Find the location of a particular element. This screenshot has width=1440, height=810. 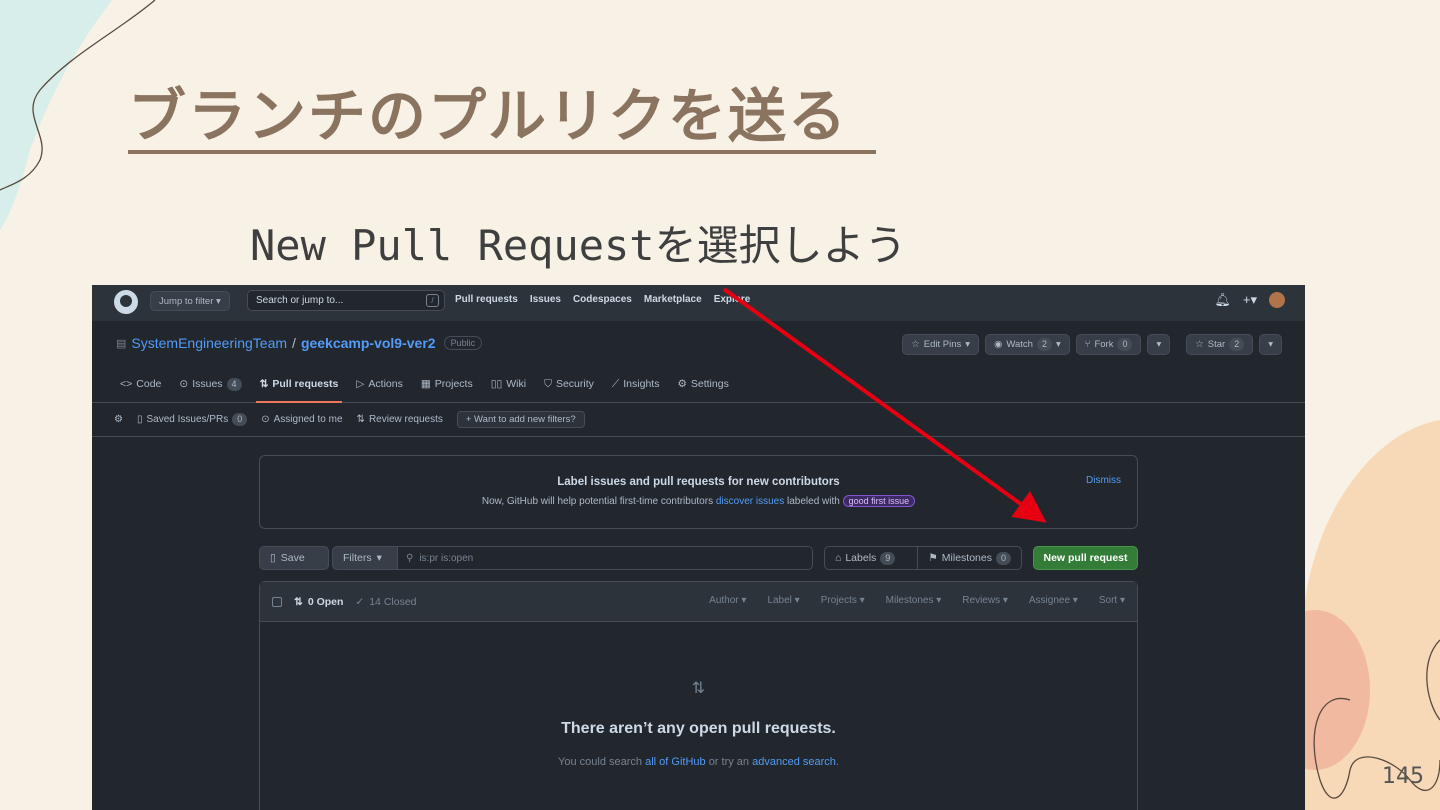

filters-button: Filters ▾ is located at coordinates (365, 558).